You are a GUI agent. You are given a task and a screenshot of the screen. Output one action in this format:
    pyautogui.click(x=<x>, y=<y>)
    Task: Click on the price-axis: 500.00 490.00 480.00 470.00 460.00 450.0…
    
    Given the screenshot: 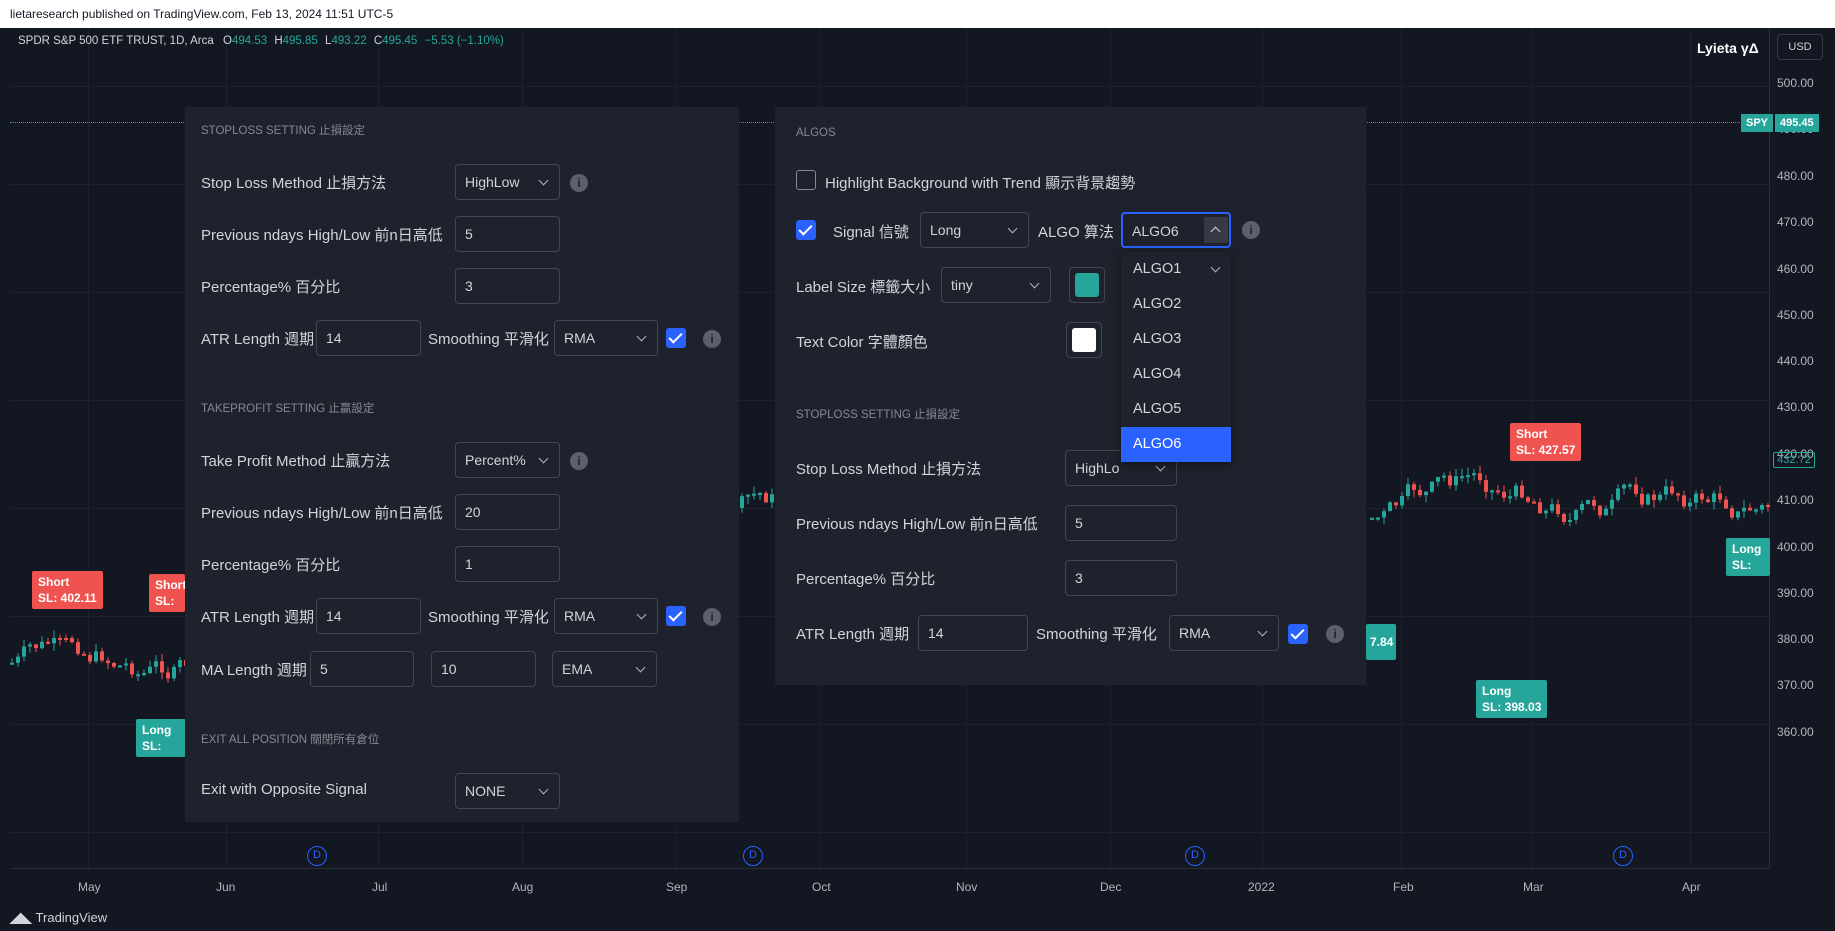 What is the action you would take?
    pyautogui.click(x=1803, y=448)
    